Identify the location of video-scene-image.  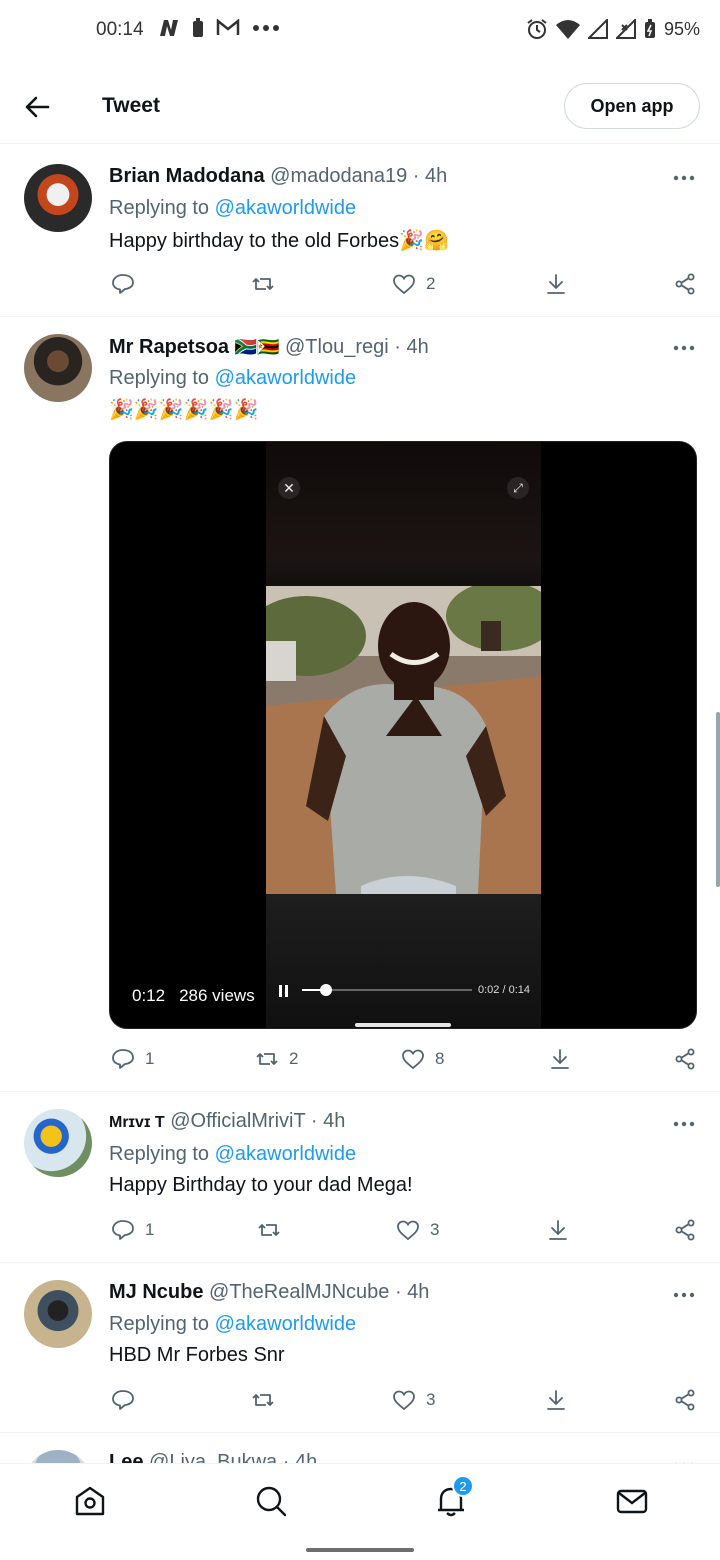
(403, 740).